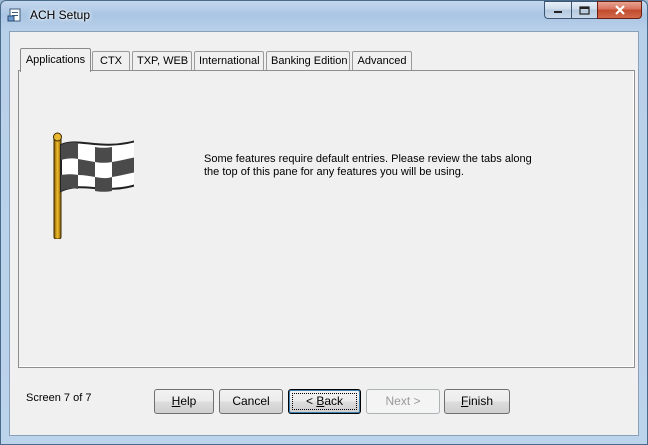  I want to click on tab-ctx: CTX, so click(111, 61).